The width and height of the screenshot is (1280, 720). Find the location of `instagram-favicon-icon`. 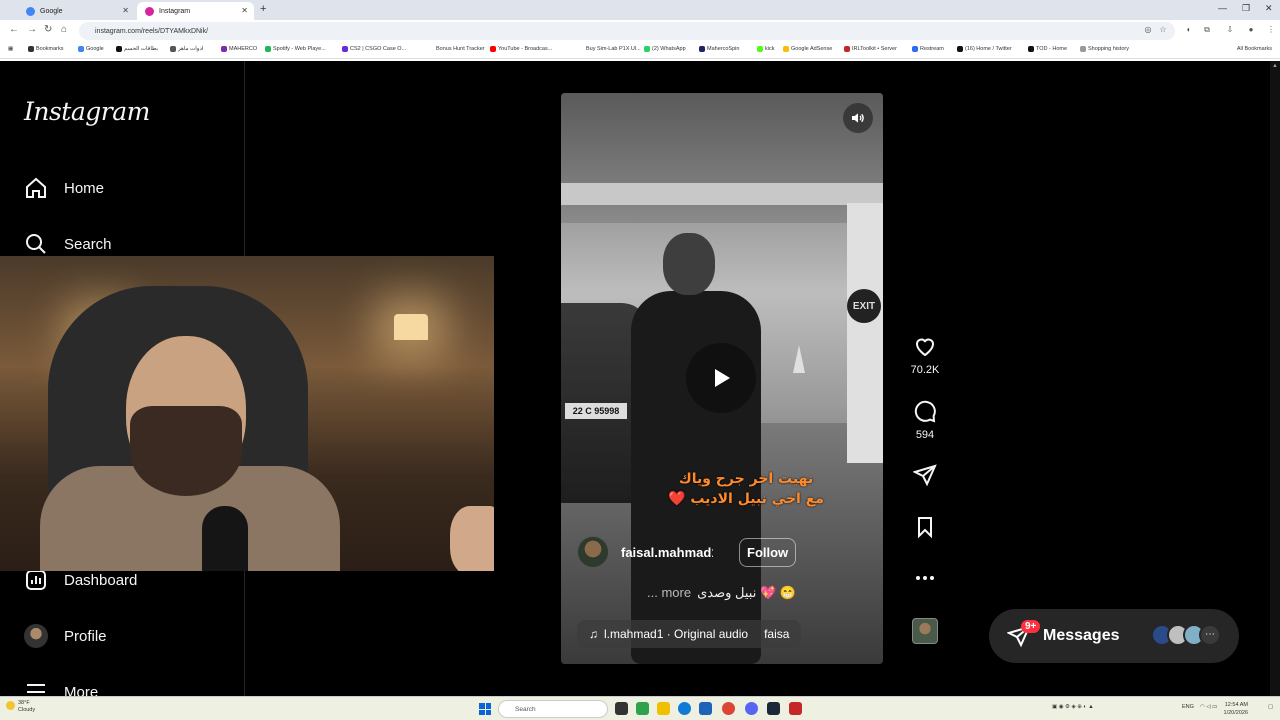

instagram-favicon-icon is located at coordinates (149, 11).